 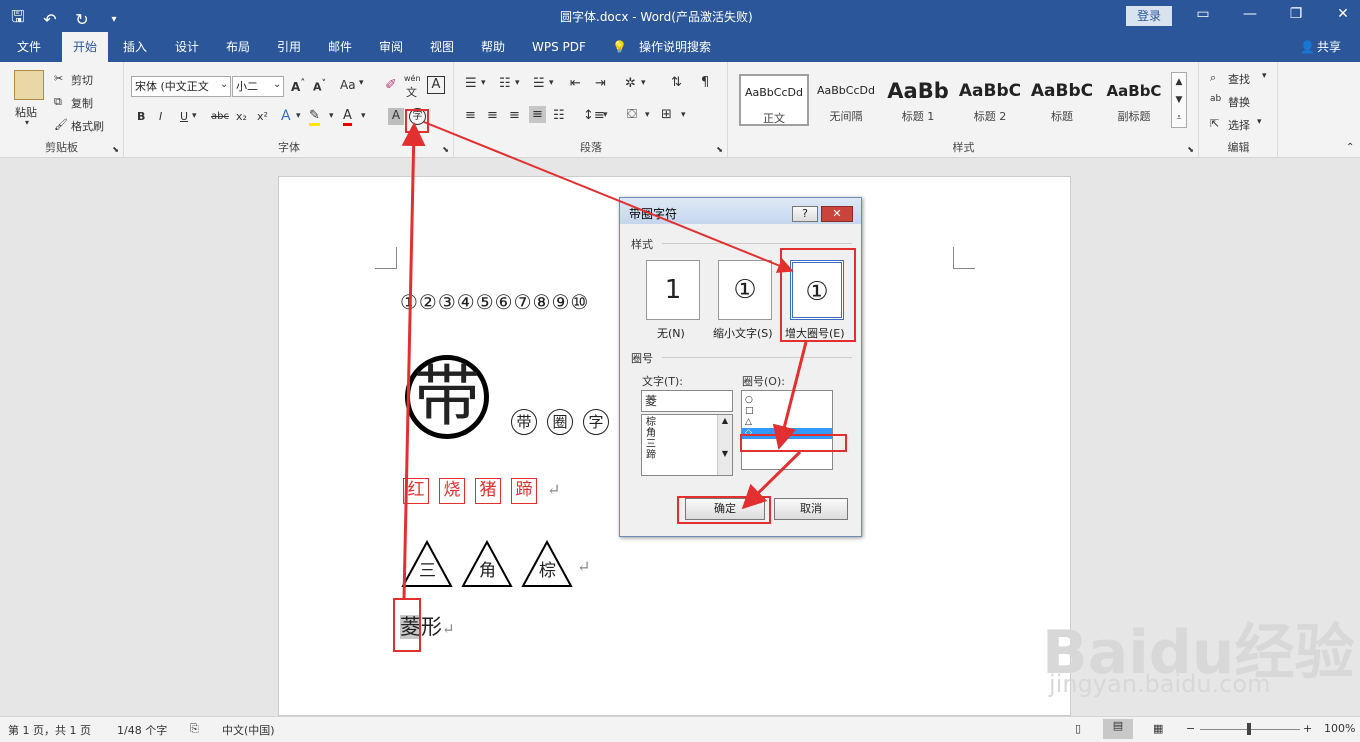 I want to click on format-painter-button: 格式刷, so click(x=87, y=126).